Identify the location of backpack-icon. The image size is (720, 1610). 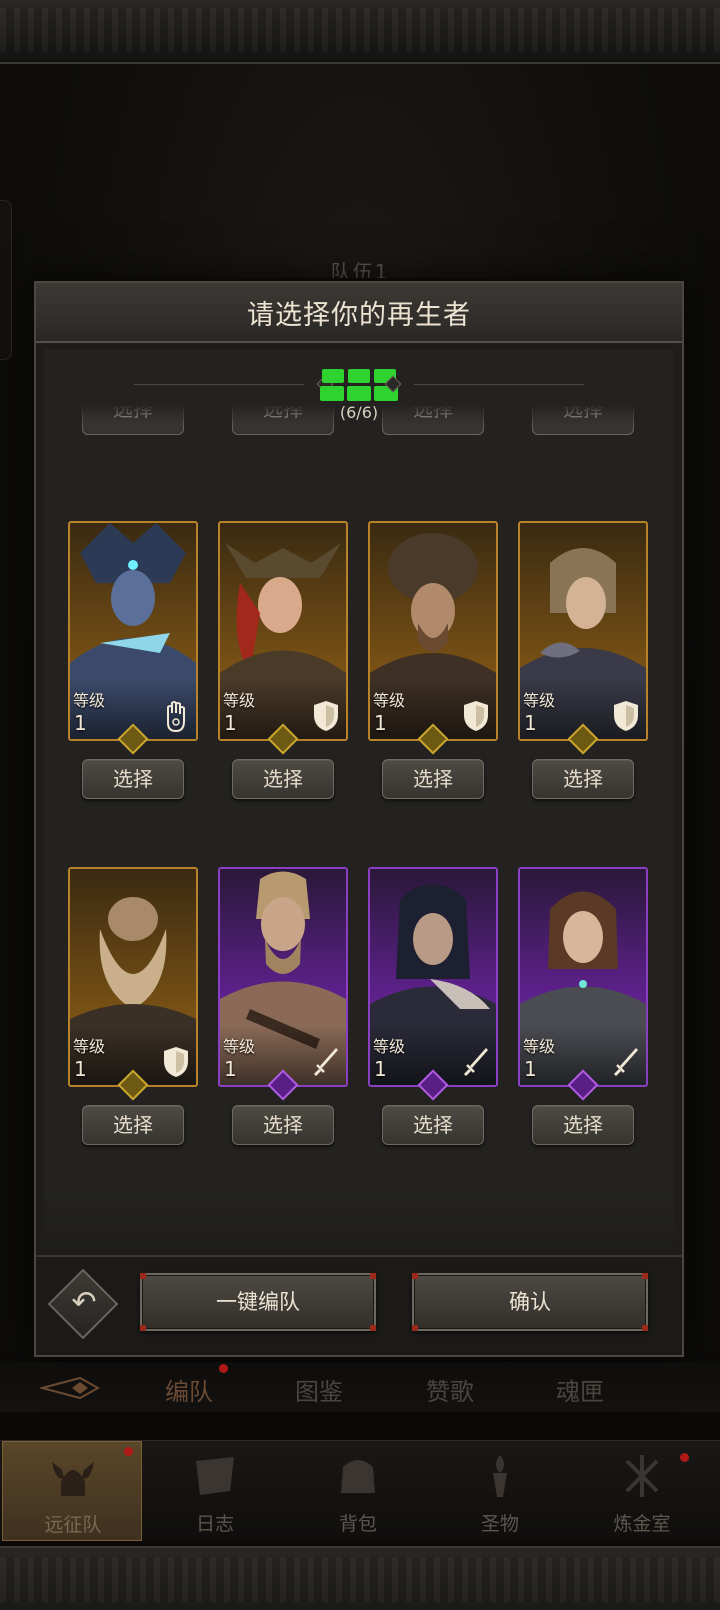
(358, 1476).